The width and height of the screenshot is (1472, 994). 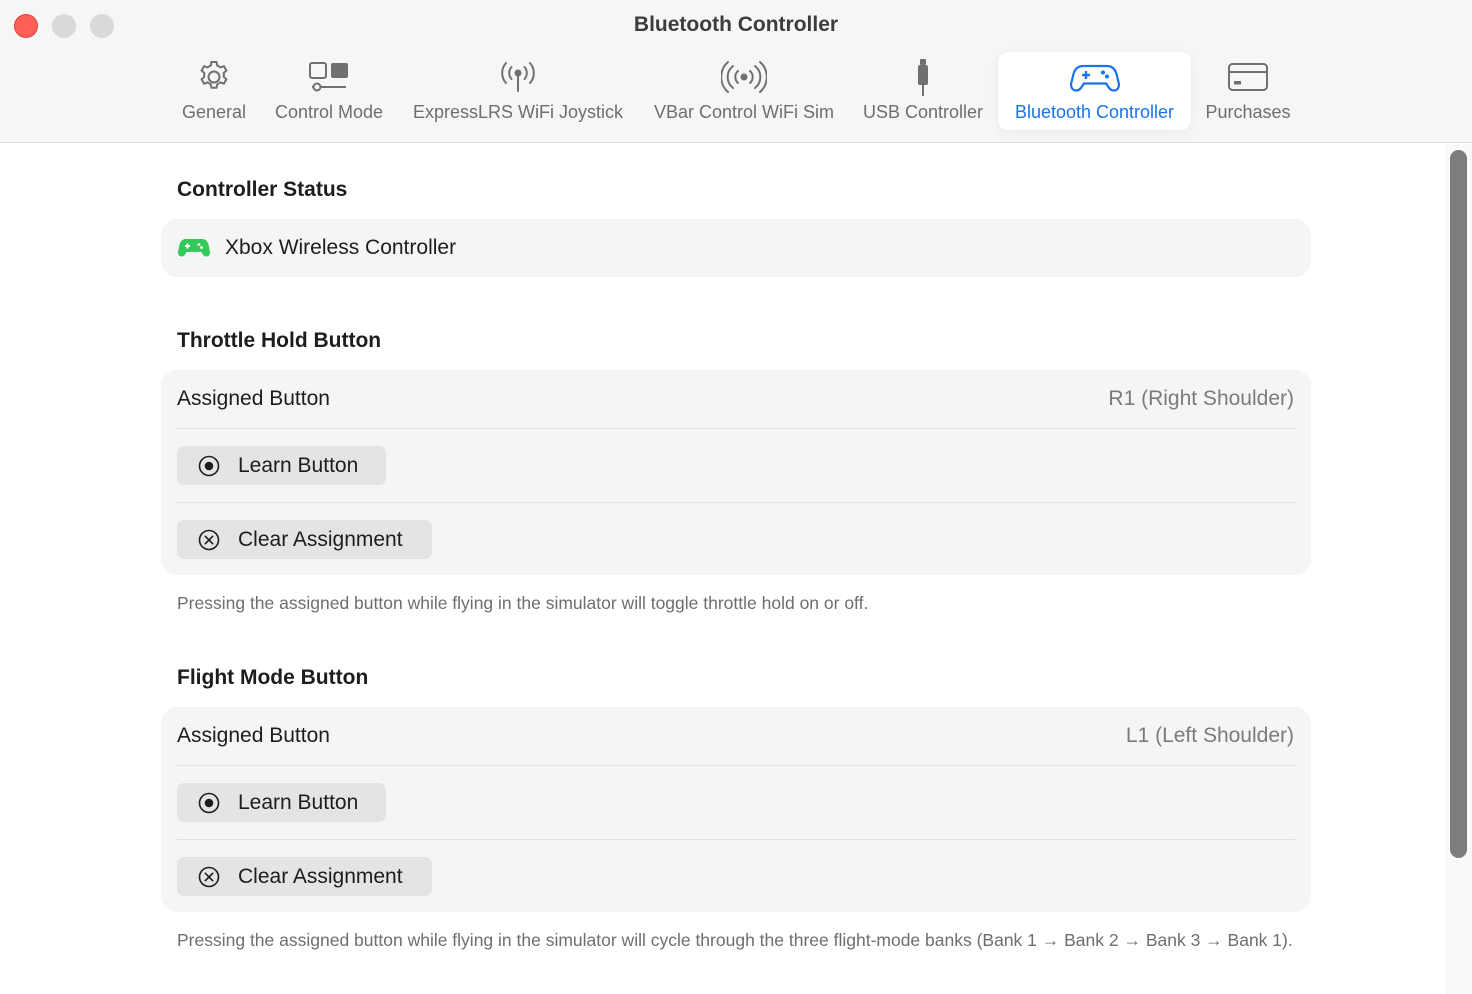 What do you see at coordinates (518, 112) in the screenshot?
I see `tab-label: ExpressLRS WiFi Joystick` at bounding box center [518, 112].